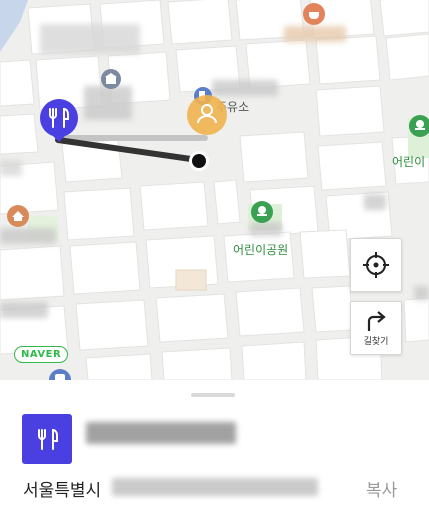 This screenshot has height=507, width=429. I want to click on destination-marker, so click(59, 120).